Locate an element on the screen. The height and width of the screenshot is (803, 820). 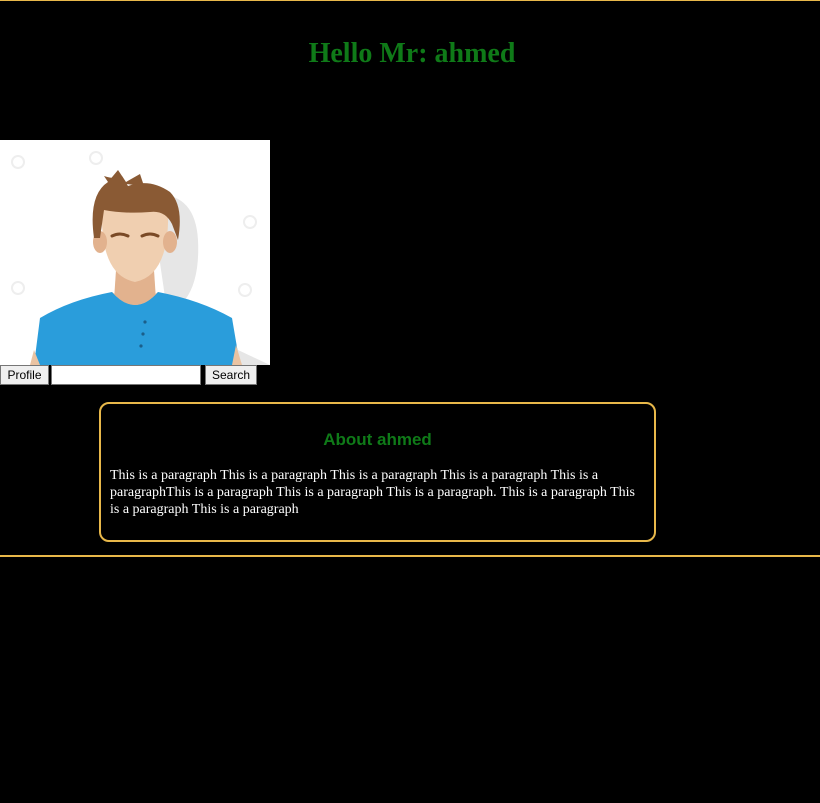
profile-button: Profile is located at coordinates (24, 375).